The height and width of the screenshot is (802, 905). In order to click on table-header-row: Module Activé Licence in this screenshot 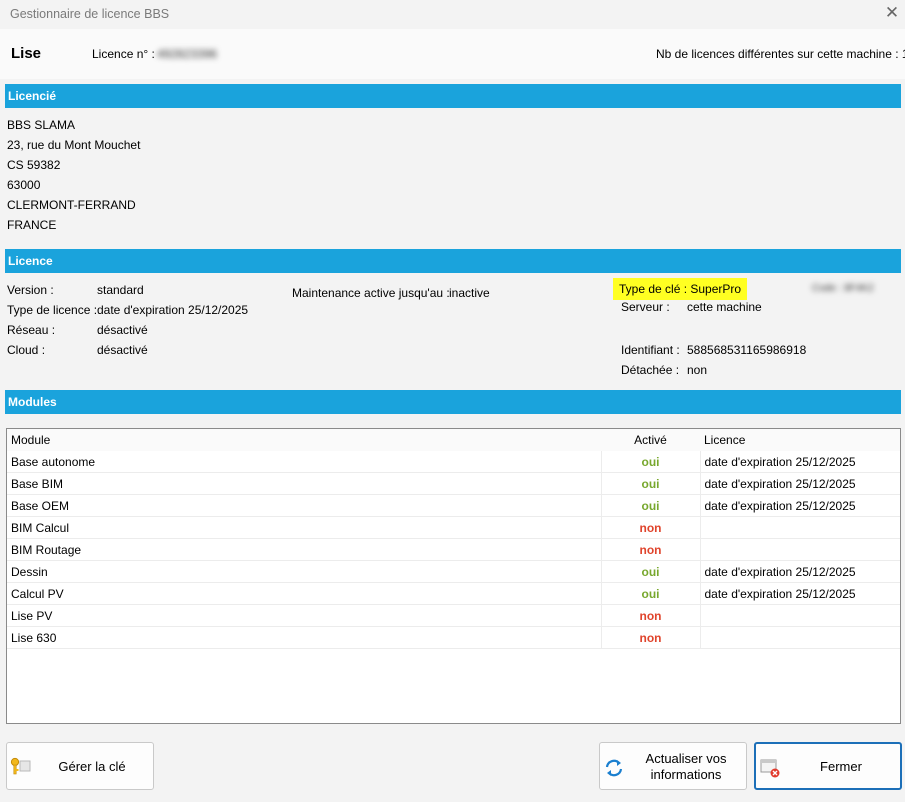, I will do `click(453, 440)`.